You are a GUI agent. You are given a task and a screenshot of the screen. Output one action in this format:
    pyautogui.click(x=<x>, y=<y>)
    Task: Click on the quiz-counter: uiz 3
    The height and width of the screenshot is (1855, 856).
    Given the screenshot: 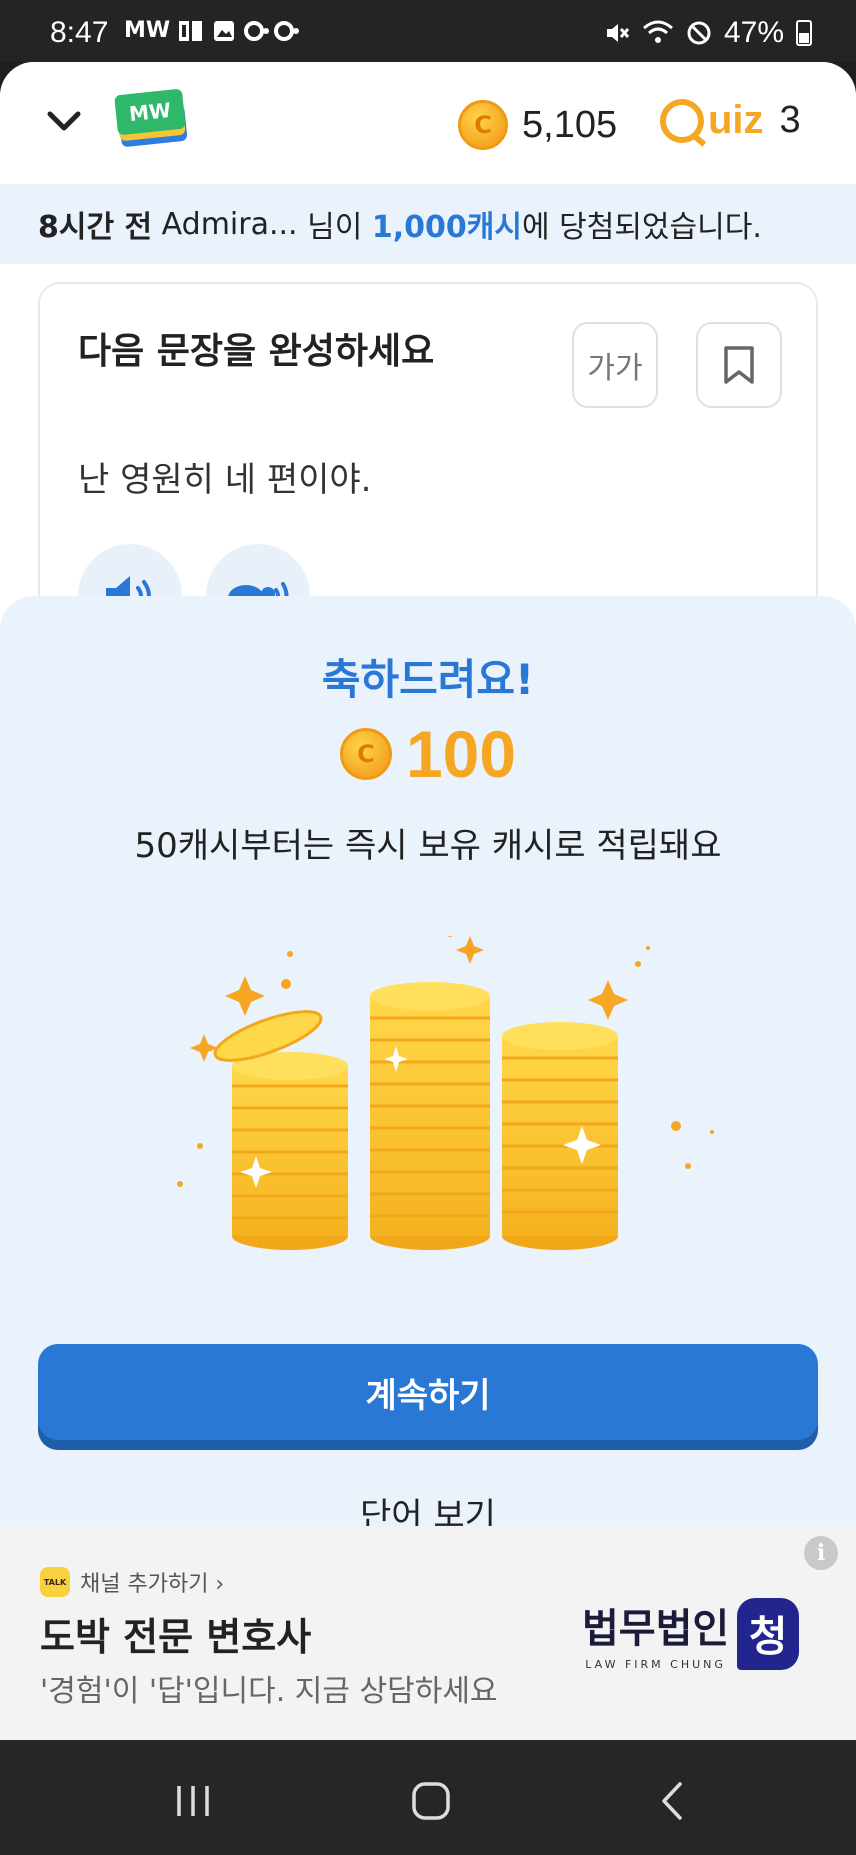 What is the action you would take?
    pyautogui.click(x=730, y=120)
    